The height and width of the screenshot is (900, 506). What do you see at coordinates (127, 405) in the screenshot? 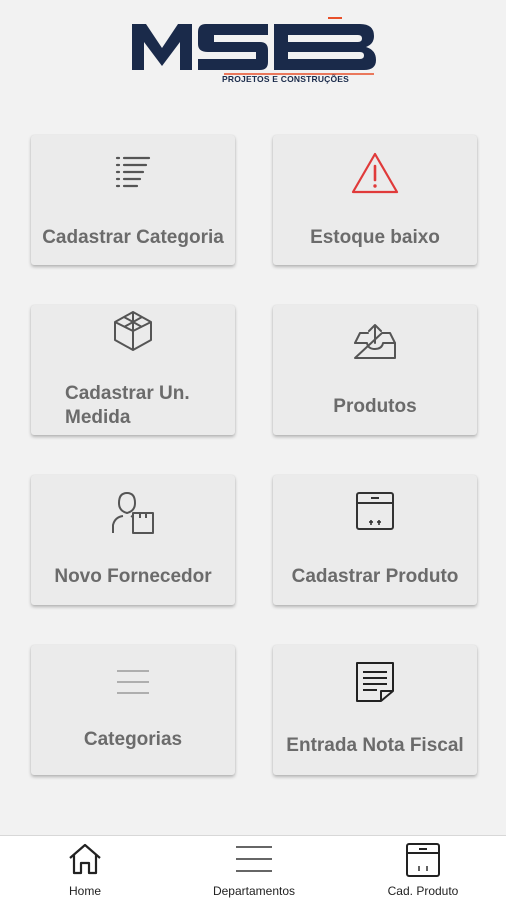
I see `card-label: Cadastrar Un. Medida` at bounding box center [127, 405].